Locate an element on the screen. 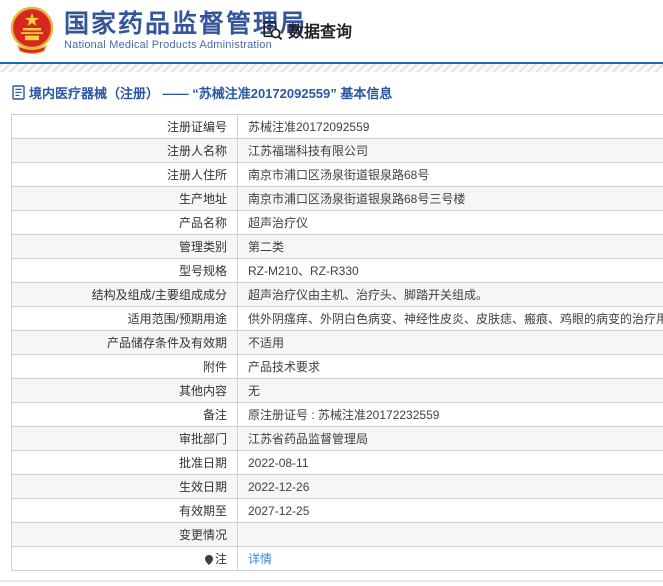 This screenshot has height=586, width=663. table-row: 注册人住所 南京市浦口区汤泉街道银泉路68号 is located at coordinates (337, 174).